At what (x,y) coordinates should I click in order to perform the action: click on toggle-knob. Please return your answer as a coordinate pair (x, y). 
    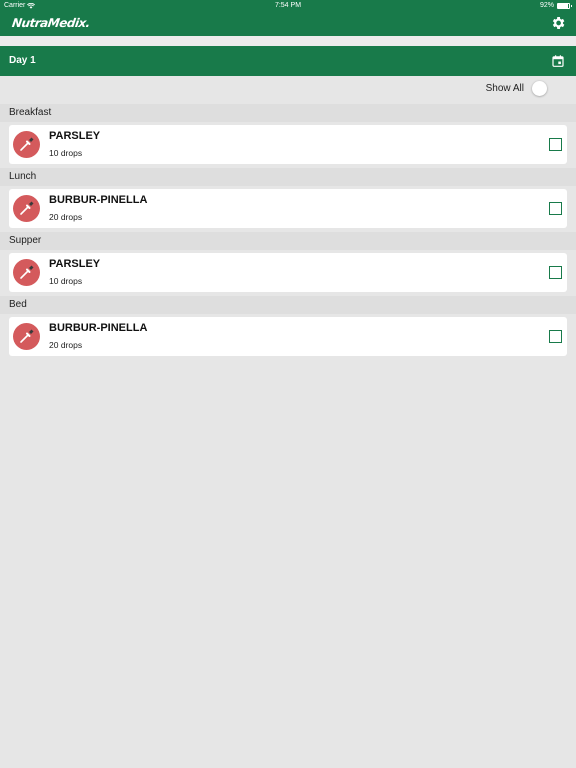
    Looking at the image, I should click on (539, 88).